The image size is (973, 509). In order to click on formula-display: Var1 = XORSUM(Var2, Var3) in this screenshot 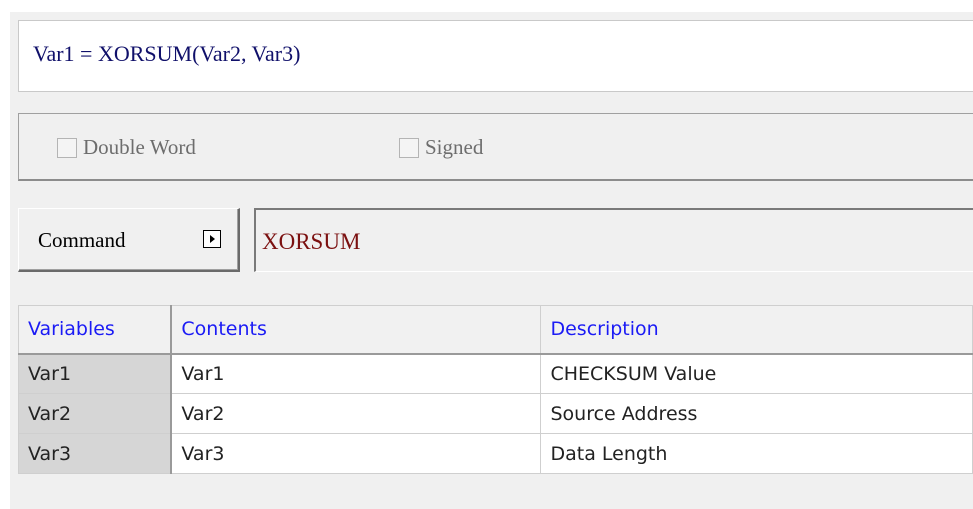, I will do `click(495, 56)`.